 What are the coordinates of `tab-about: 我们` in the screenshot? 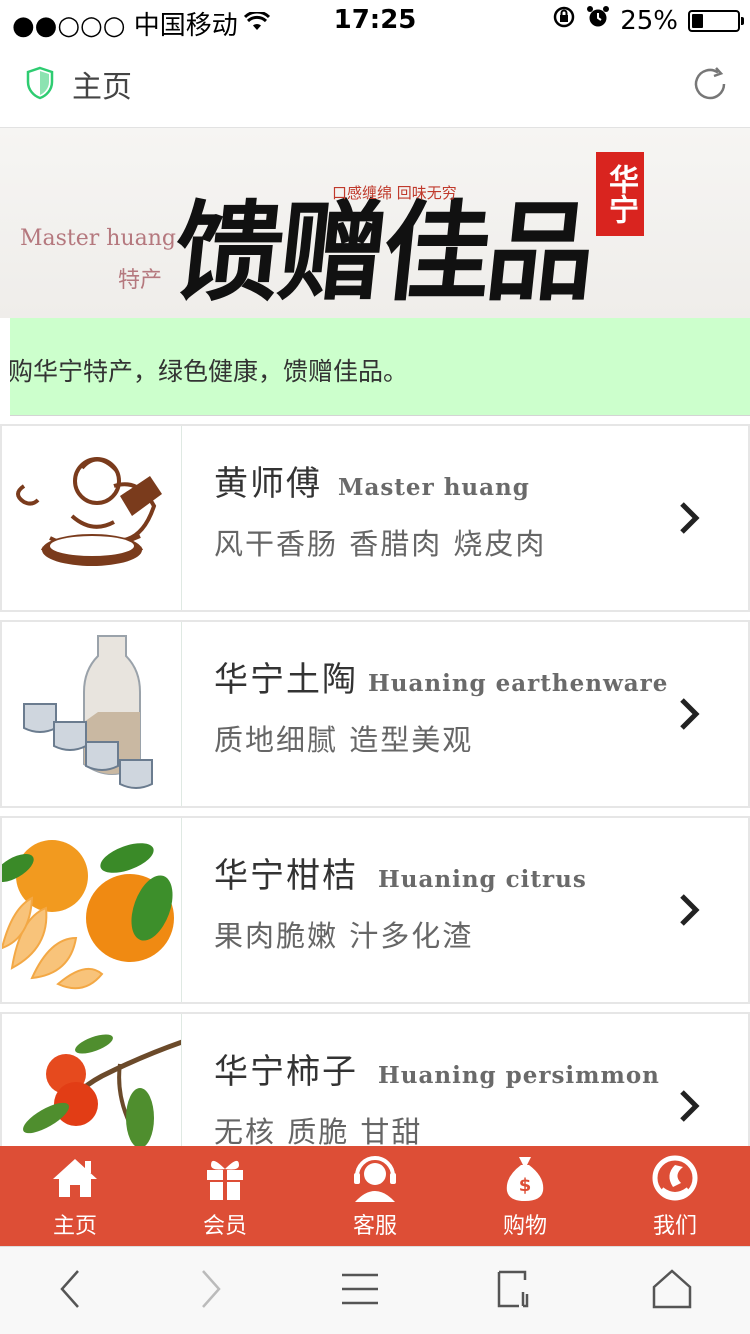 It's located at (675, 1196).